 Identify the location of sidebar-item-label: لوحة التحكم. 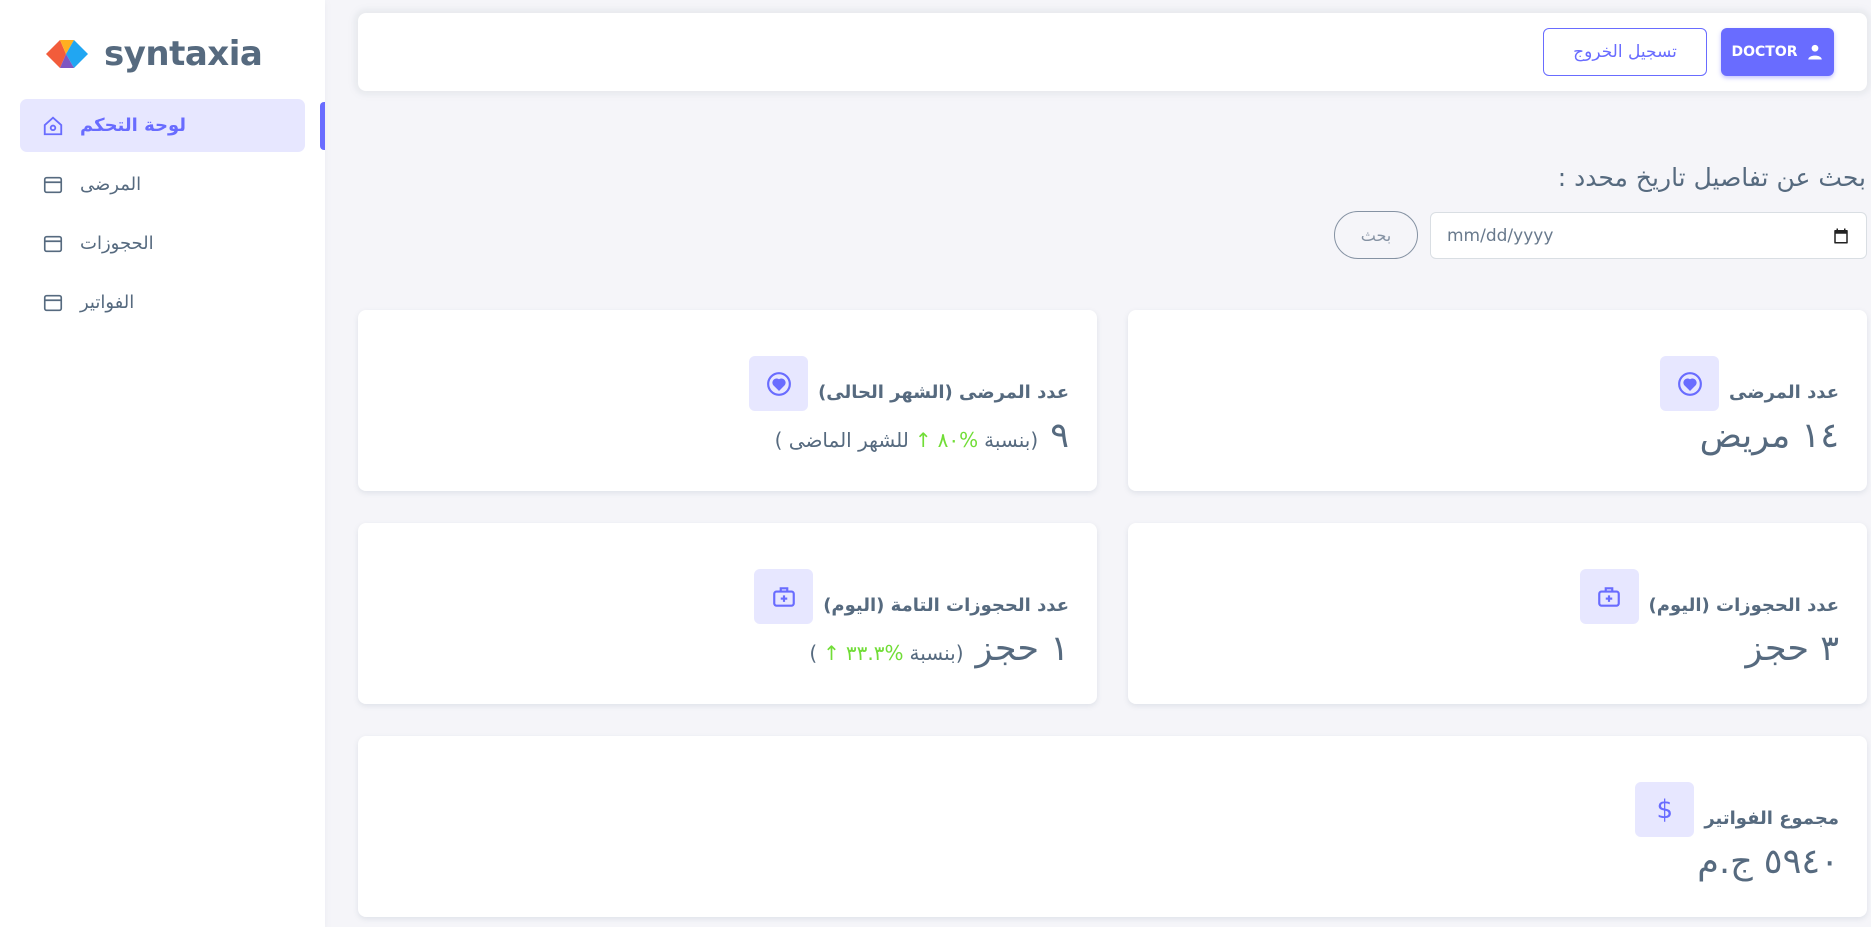
(133, 125).